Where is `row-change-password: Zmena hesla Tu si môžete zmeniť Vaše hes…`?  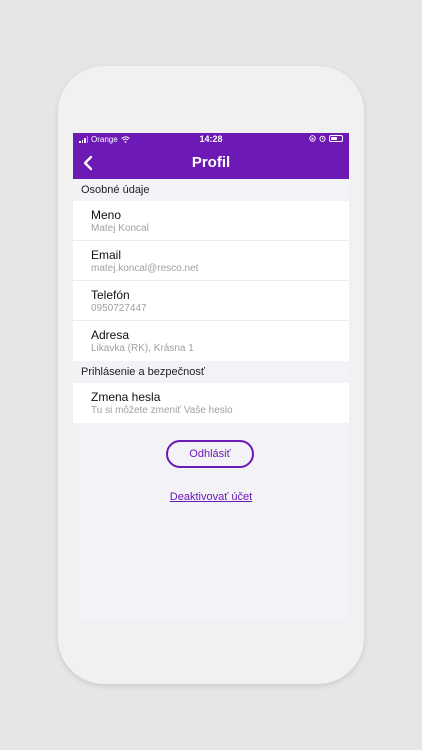 row-change-password: Zmena hesla Tu si môžete zmeniť Vaše hes… is located at coordinates (211, 403).